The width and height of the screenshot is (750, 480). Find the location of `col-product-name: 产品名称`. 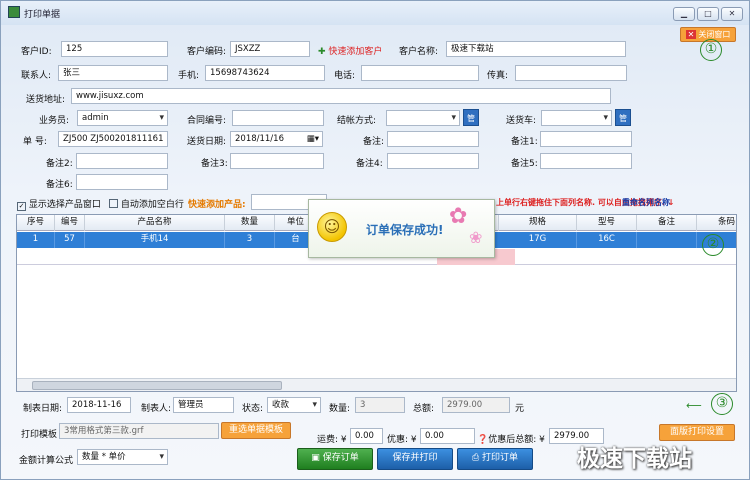

col-product-name: 产品名称 is located at coordinates (155, 223).